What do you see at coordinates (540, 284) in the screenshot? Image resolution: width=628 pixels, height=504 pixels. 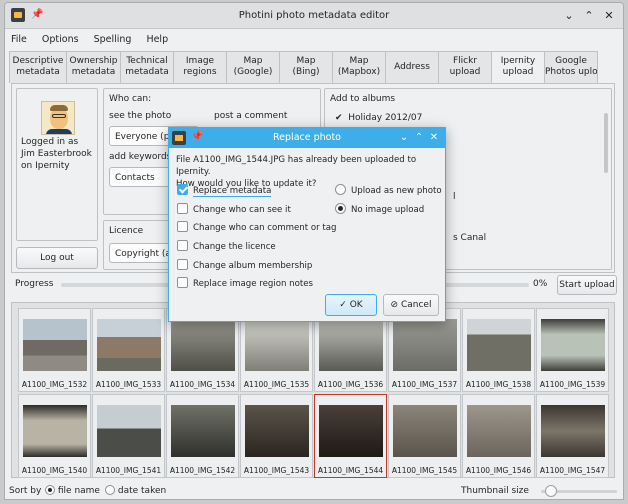 I see `progress-percent: 0%` at bounding box center [540, 284].